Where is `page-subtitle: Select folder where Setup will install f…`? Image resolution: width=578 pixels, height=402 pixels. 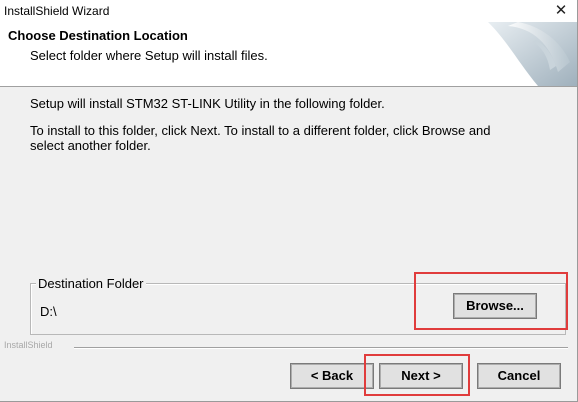
page-subtitle: Select folder where Setup will install f… is located at coordinates (149, 55).